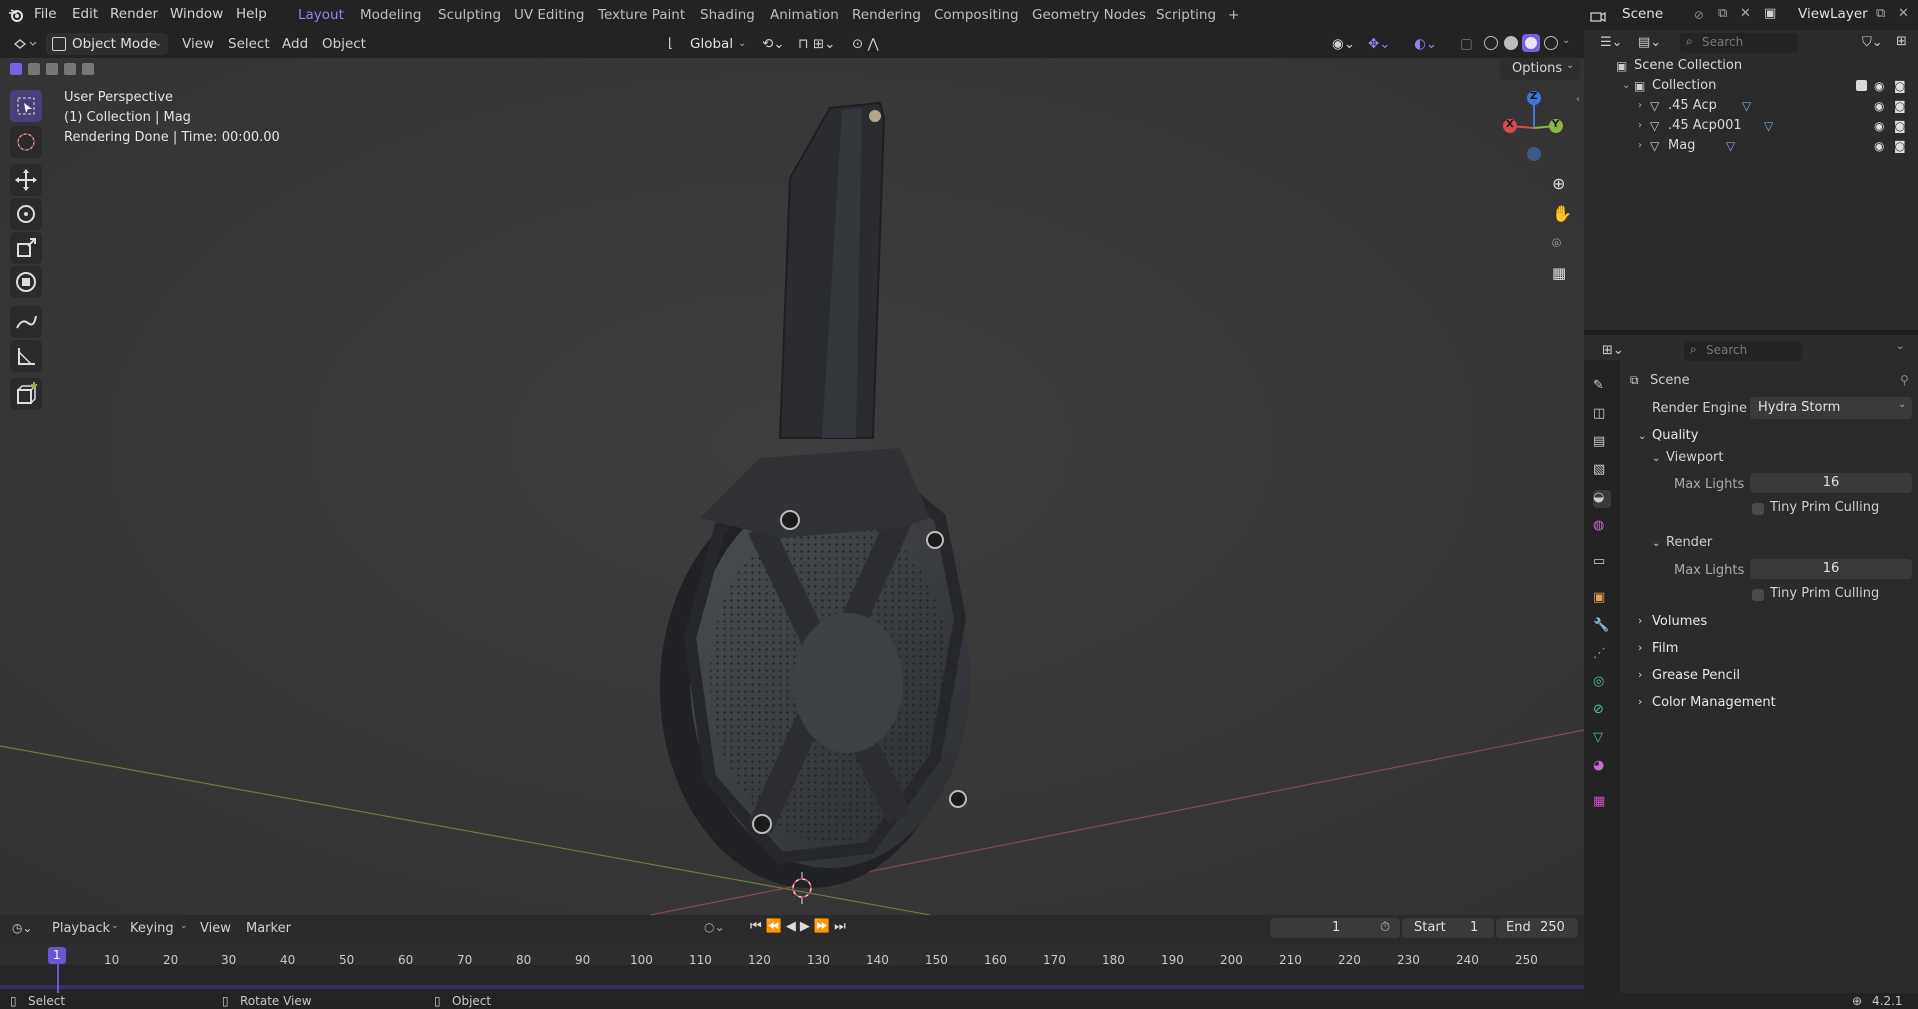 This screenshot has width=1918, height=1009. Describe the element at coordinates (1695, 457) in the screenshot. I see `viewport-subpanel-header: Viewport` at that location.